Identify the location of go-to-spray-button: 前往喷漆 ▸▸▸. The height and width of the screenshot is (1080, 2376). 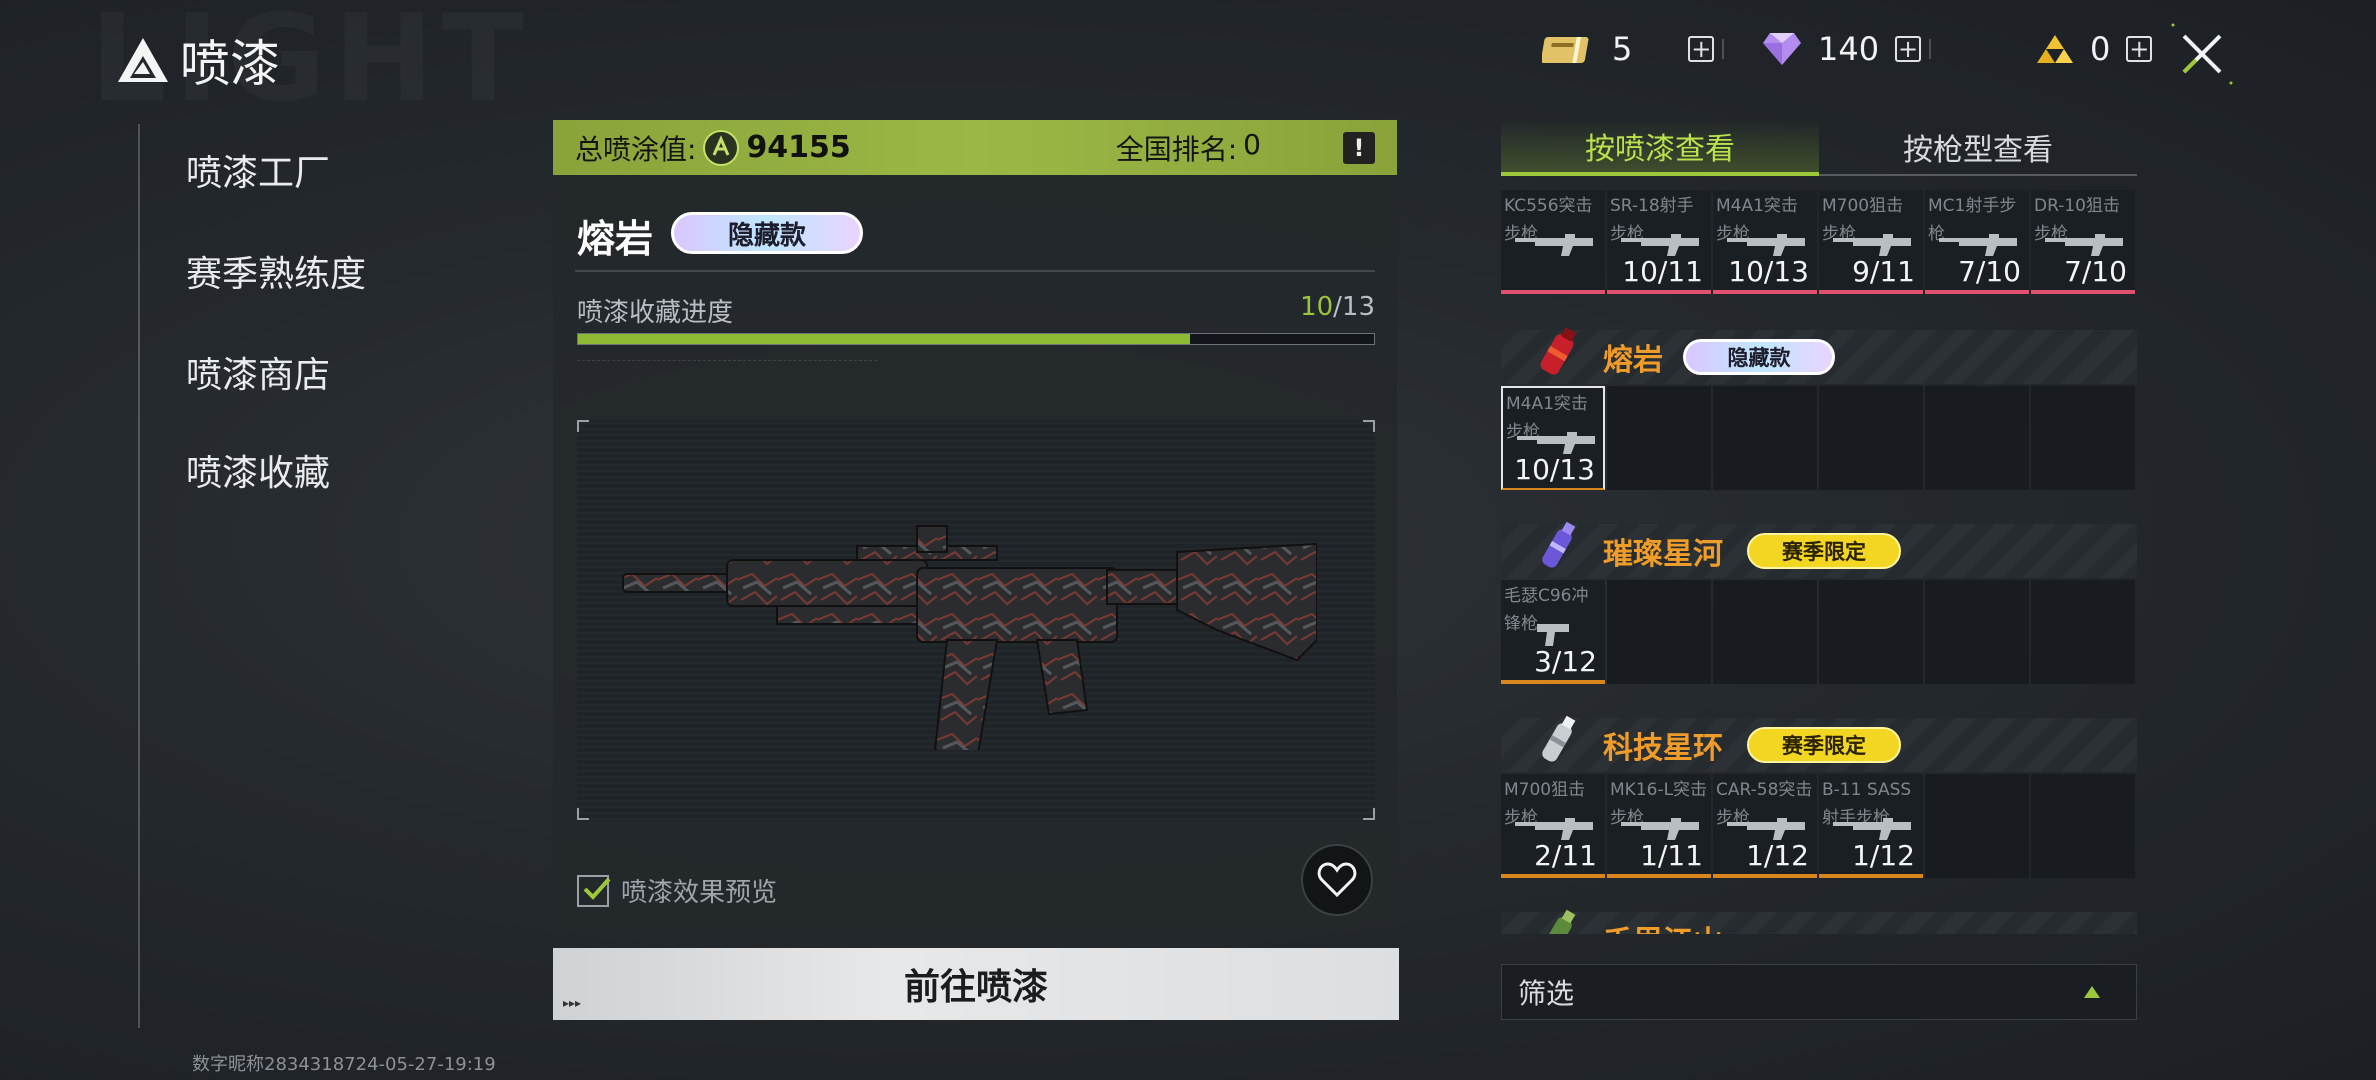
(976, 984).